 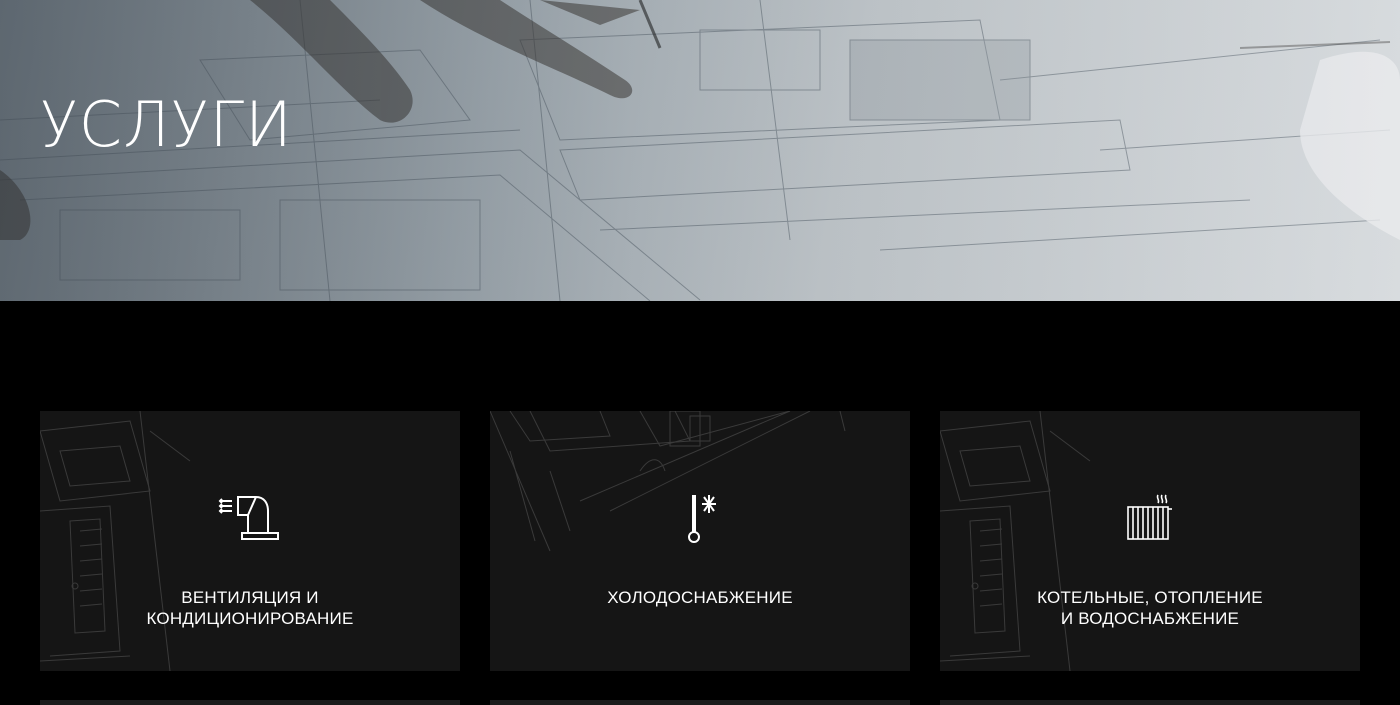 I want to click on service-card-label: КОТЕЛЬНЫЕ, ОТОПЛЕНИЕ И ВОДОСНАБЖЕНИЕ, so click(x=1150, y=608).